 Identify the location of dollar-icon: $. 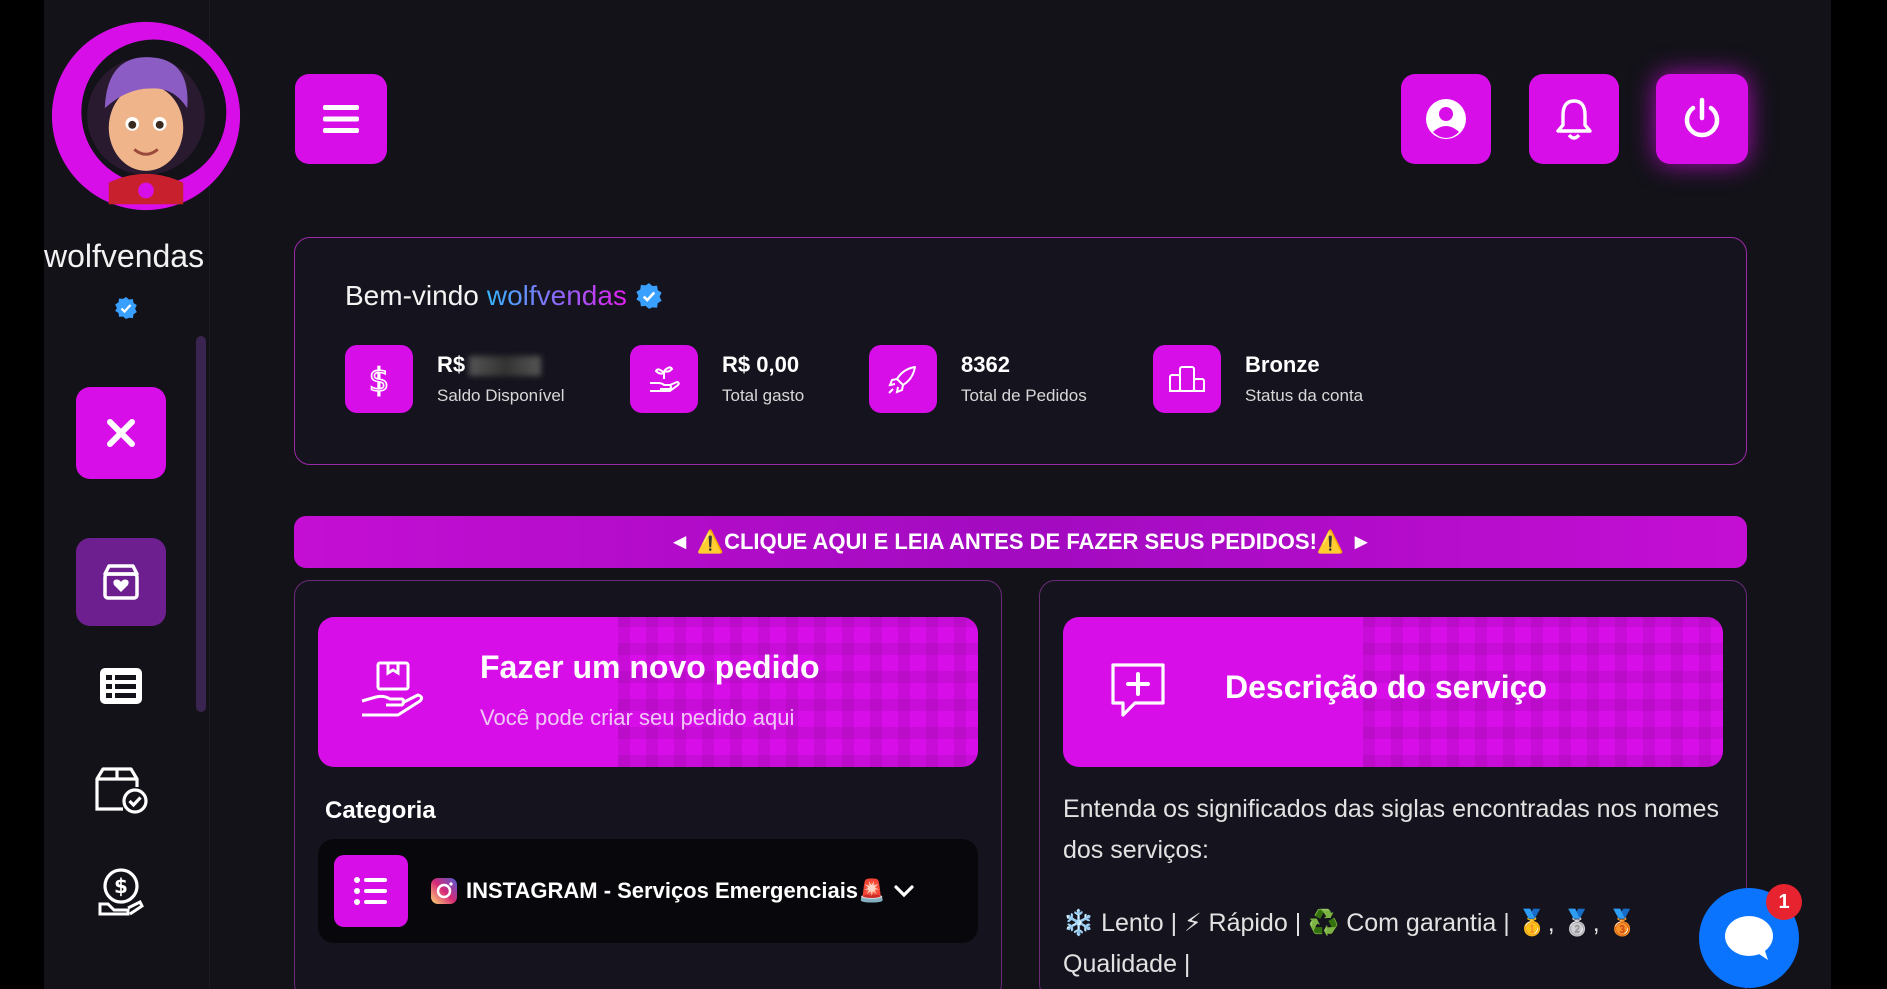
(379, 379).